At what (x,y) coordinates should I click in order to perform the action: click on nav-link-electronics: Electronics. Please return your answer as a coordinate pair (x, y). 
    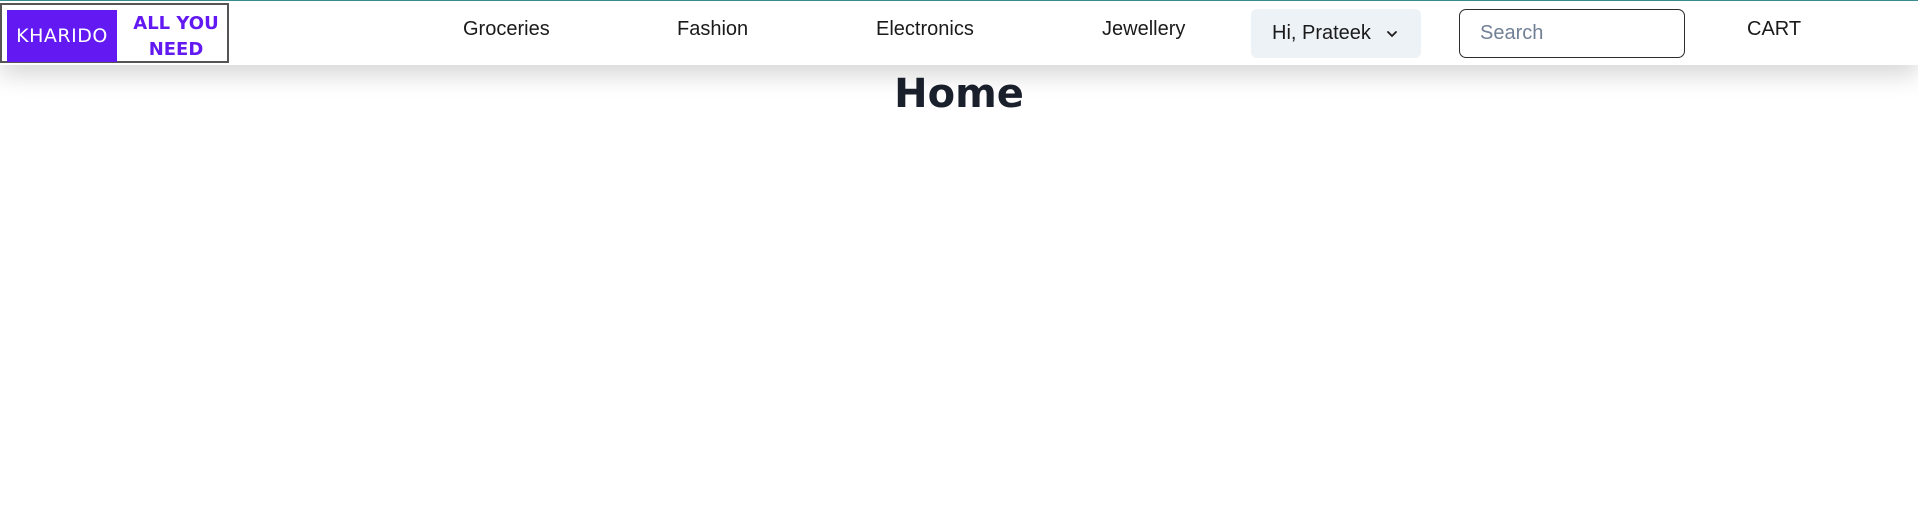
    Looking at the image, I should click on (925, 29).